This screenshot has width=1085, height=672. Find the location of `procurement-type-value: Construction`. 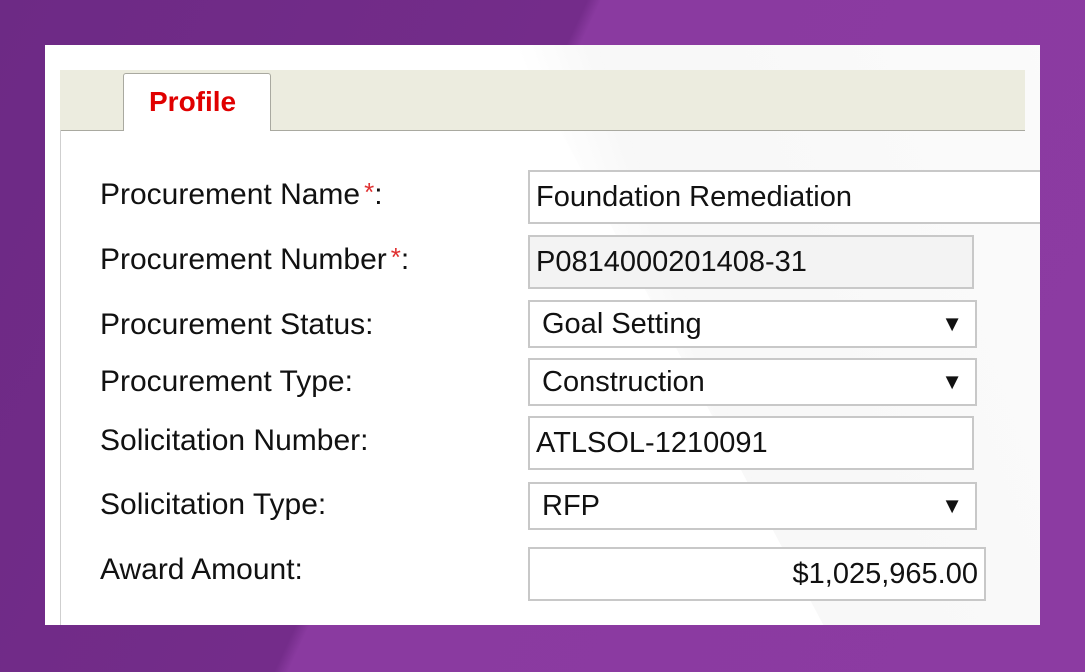

procurement-type-value: Construction is located at coordinates (623, 381).